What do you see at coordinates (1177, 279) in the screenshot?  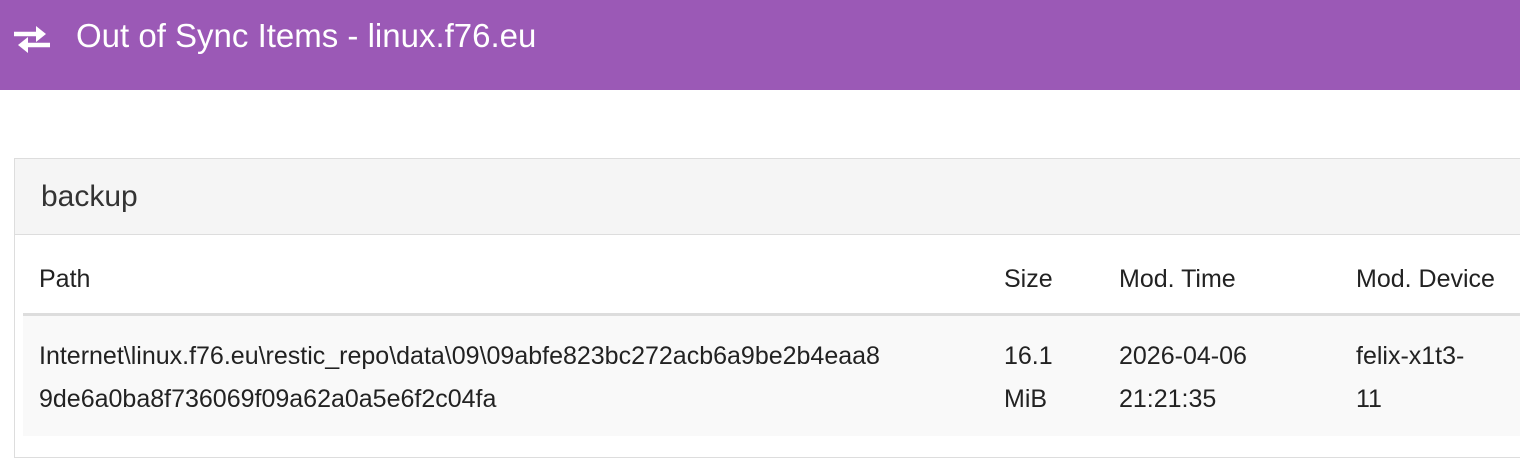 I see `column-header-mod-time: Mod. Time` at bounding box center [1177, 279].